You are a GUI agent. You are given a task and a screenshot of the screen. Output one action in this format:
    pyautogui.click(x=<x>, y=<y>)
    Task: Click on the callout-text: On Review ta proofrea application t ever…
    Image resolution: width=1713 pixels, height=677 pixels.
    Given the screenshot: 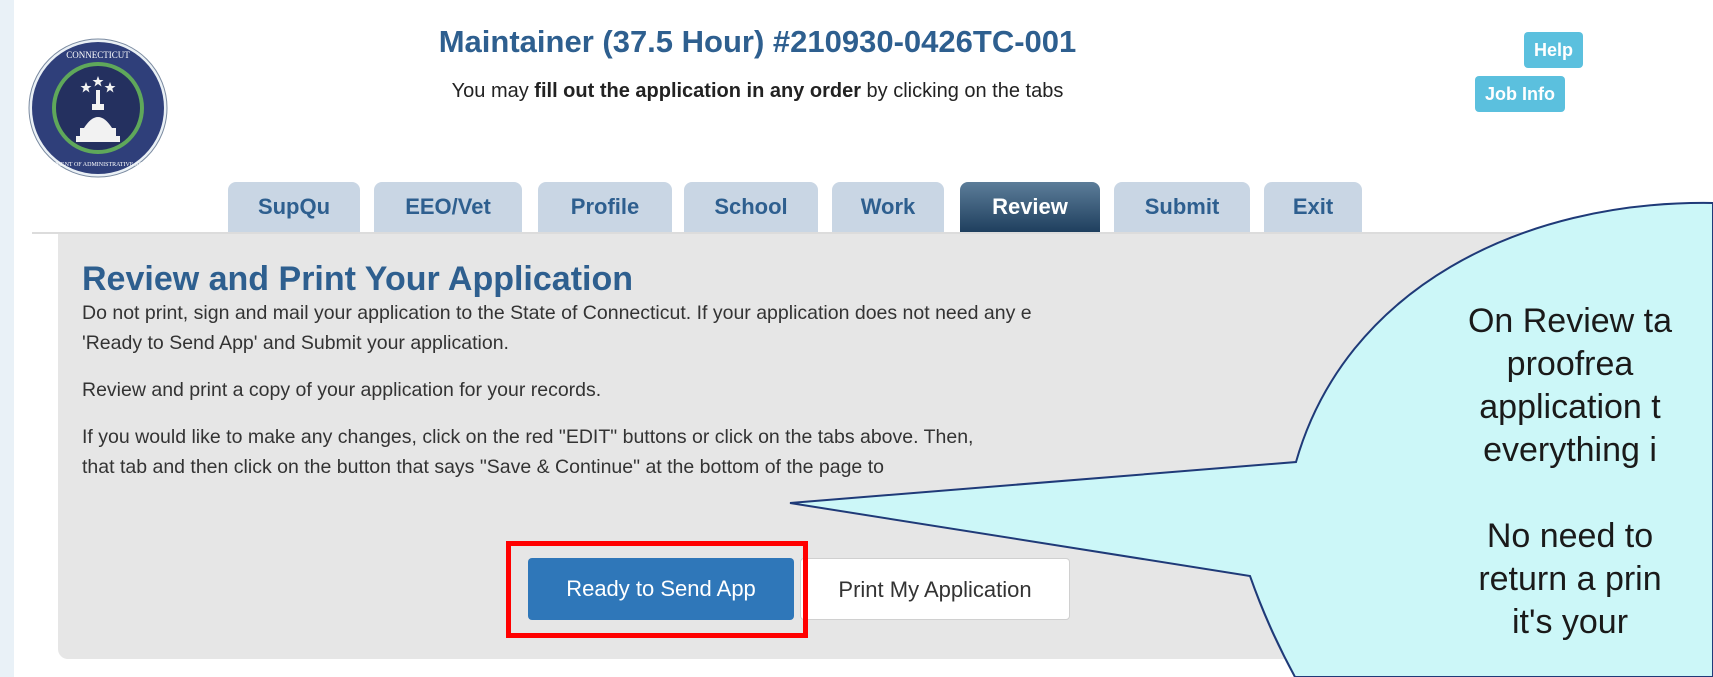 What is the action you would take?
    pyautogui.click(x=1570, y=471)
    